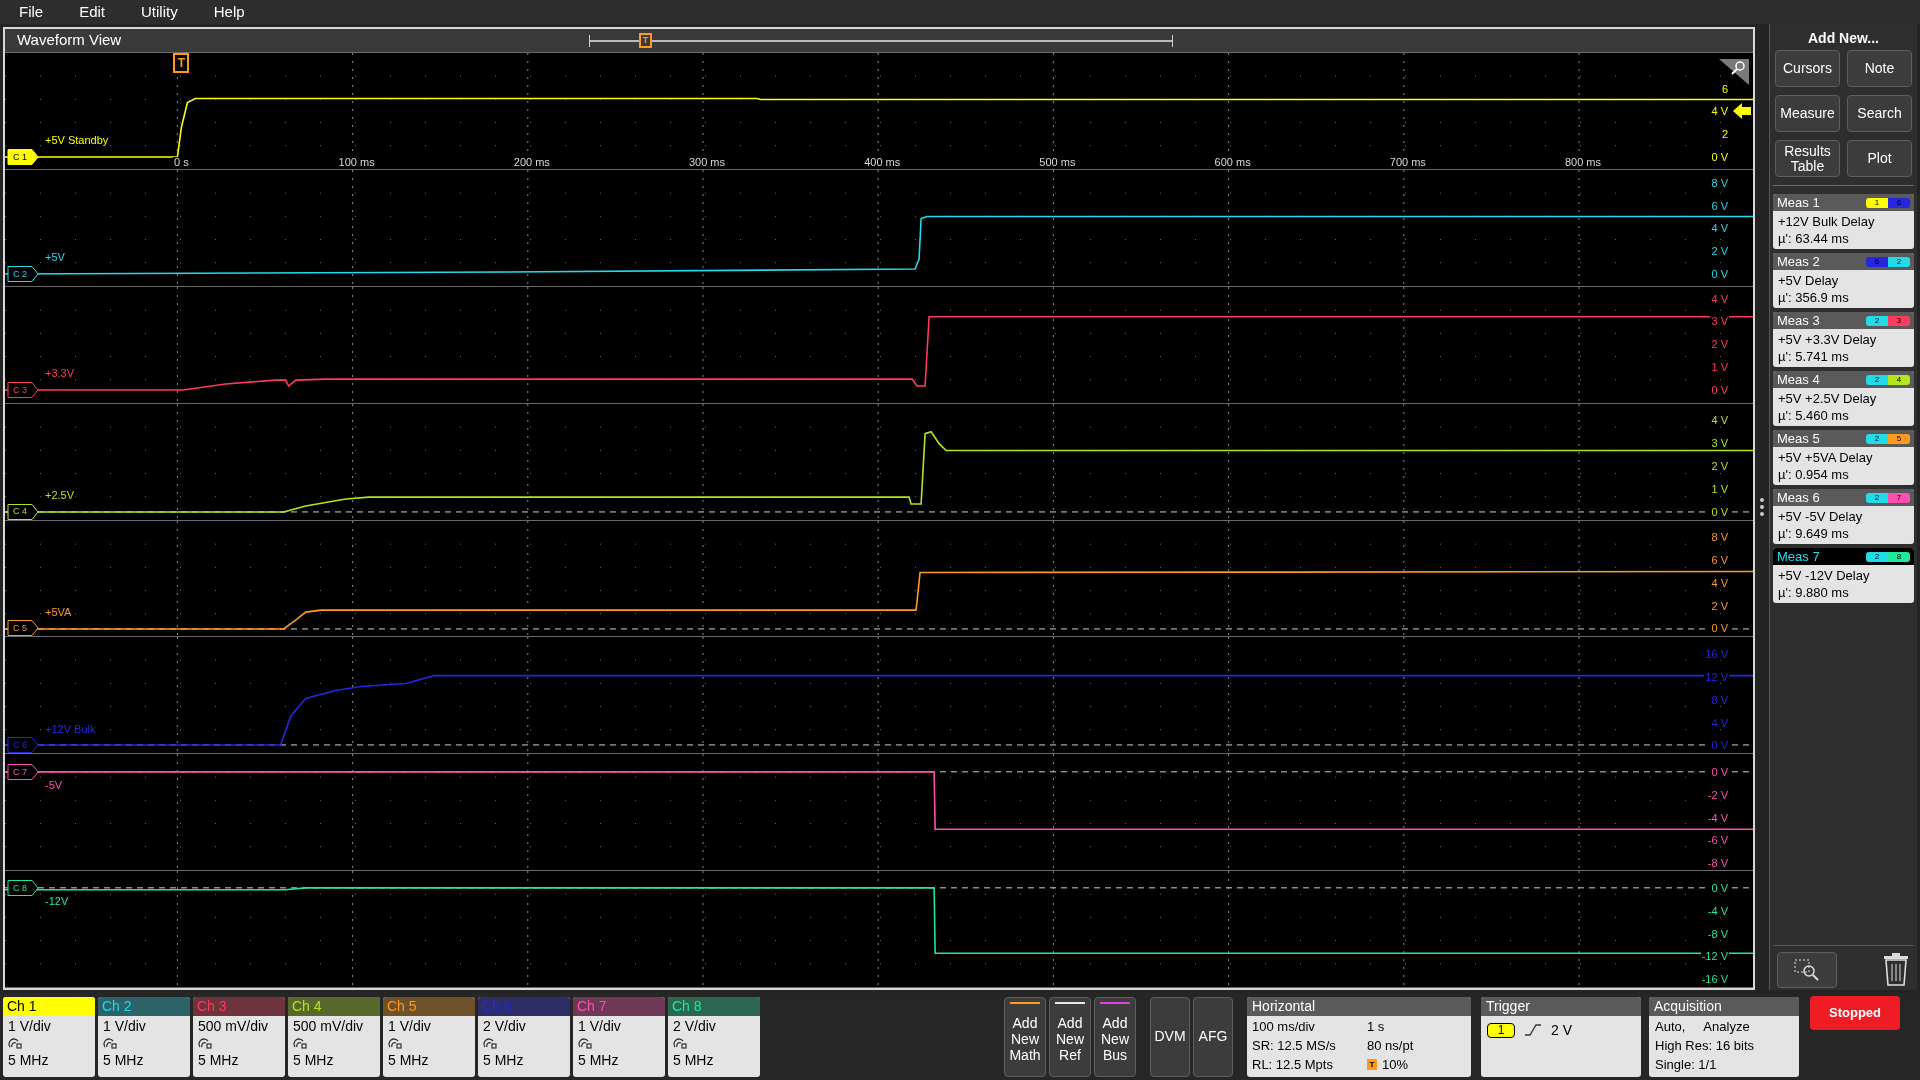  I want to click on channel-badge-label: Ch 4, so click(307, 1006).